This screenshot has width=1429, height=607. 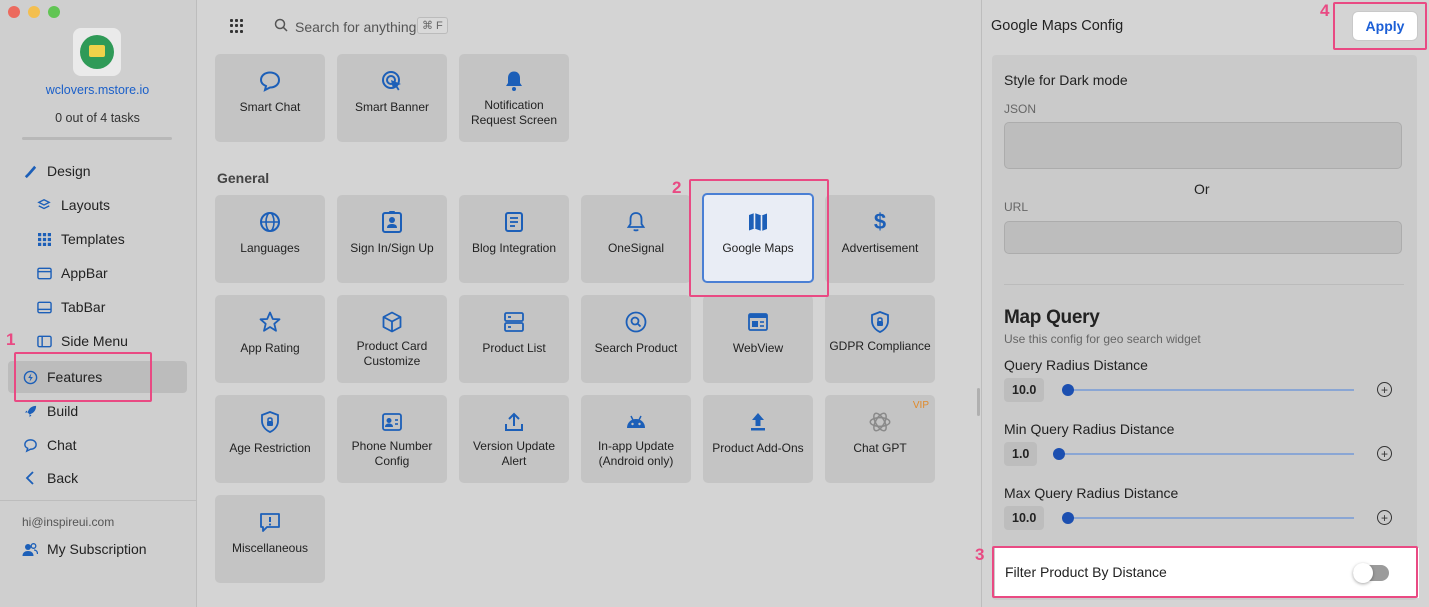 I want to click on feature-card-smart-chat: Smart Chat, so click(x=270, y=98).